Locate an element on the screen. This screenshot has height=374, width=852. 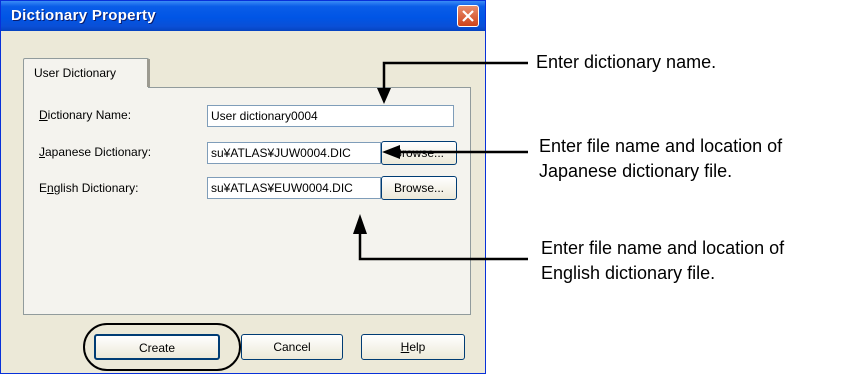
tab-user-dictionary: User Dictionary is located at coordinates (86, 73).